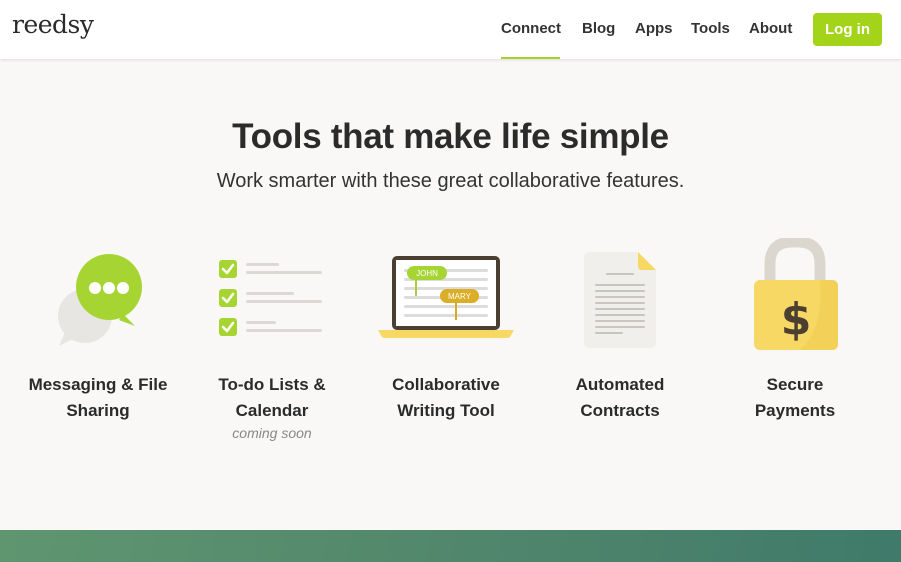 Image resolution: width=901 pixels, height=562 pixels. I want to click on coming-soon-note: coming soon, so click(272, 433).